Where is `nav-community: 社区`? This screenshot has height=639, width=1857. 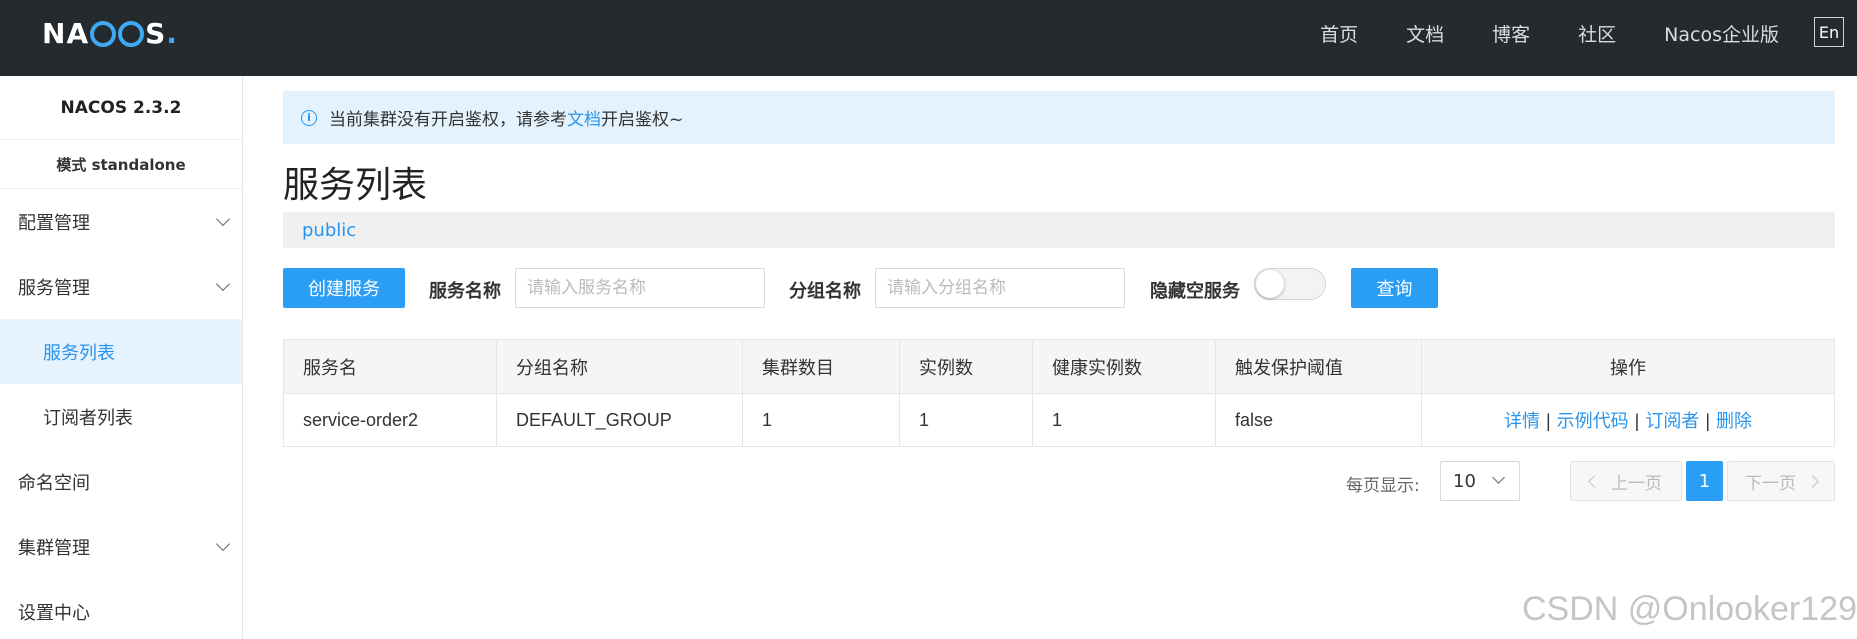
nav-community: 社区 is located at coordinates (1597, 33).